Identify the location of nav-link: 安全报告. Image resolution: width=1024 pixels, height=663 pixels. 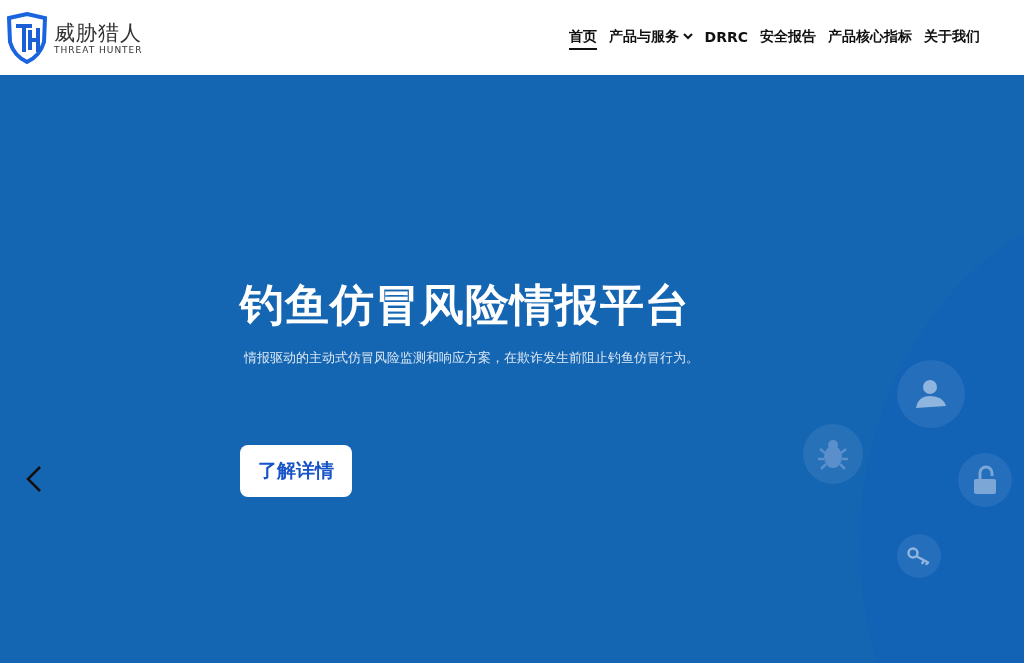
(788, 37).